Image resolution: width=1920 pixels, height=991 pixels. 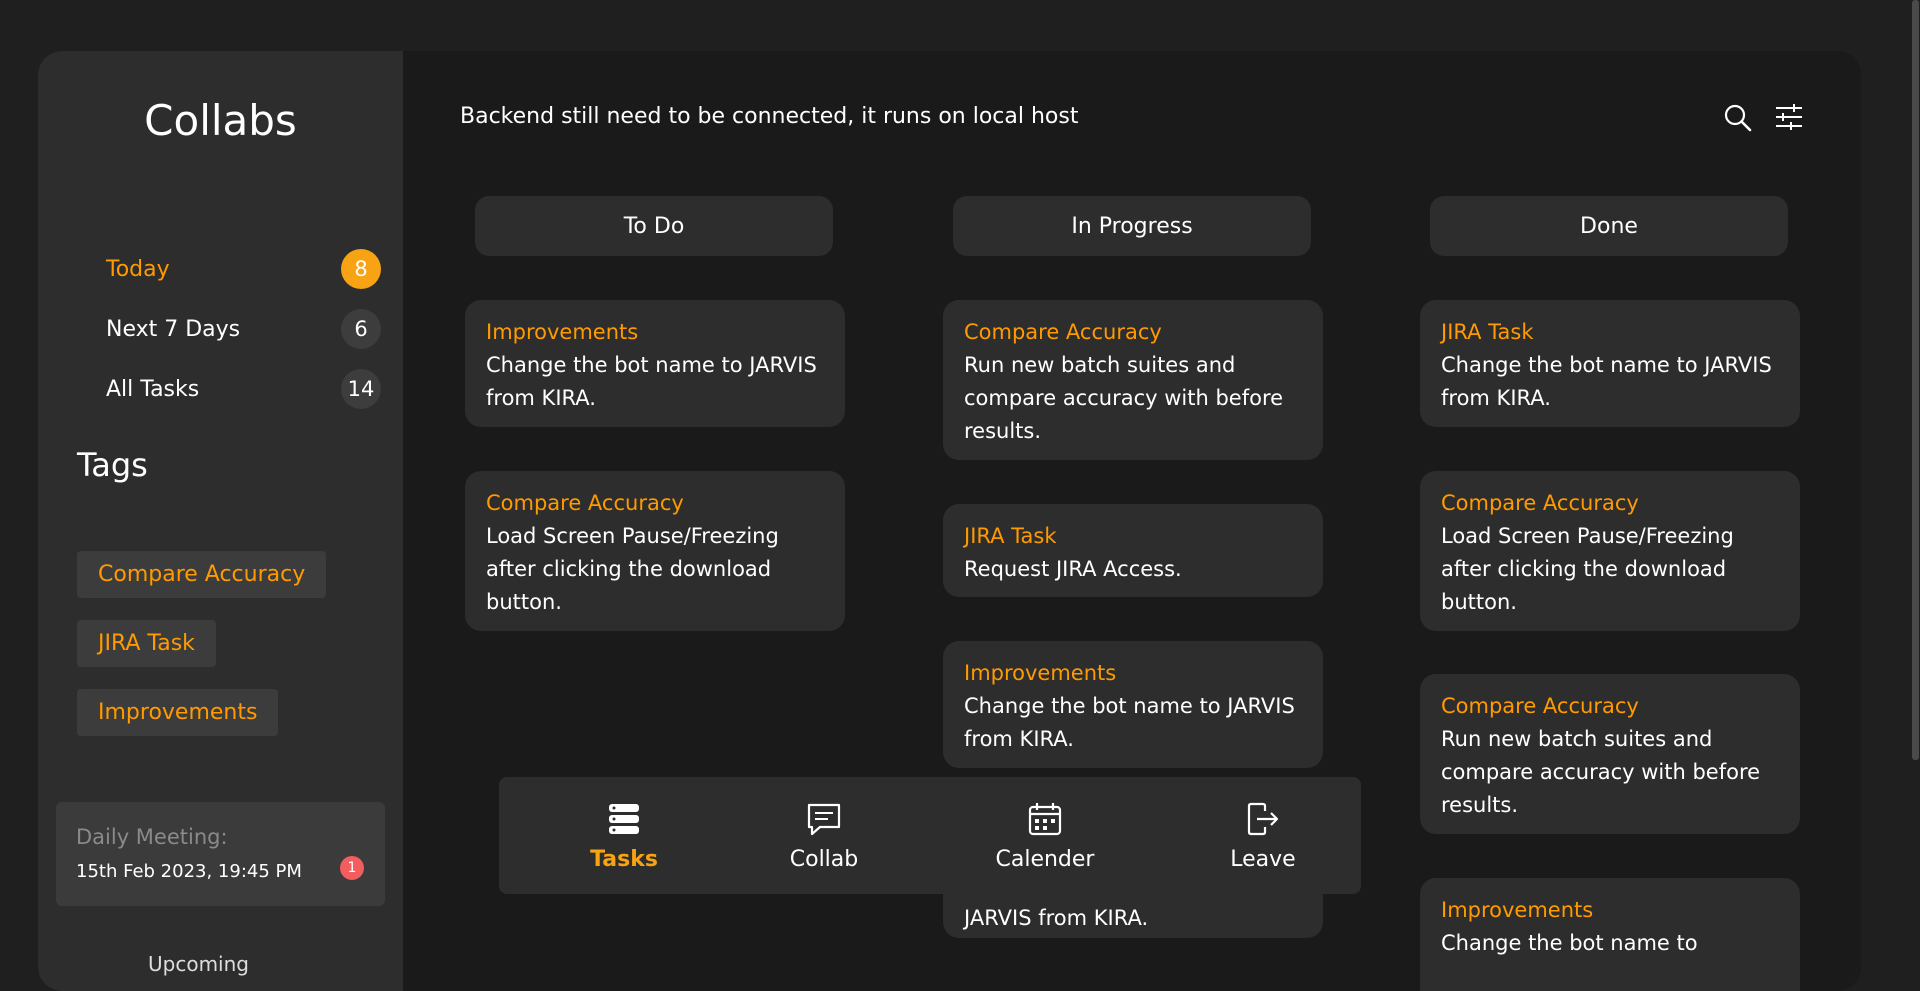 What do you see at coordinates (624, 819) in the screenshot?
I see `tasks-stack-icon` at bounding box center [624, 819].